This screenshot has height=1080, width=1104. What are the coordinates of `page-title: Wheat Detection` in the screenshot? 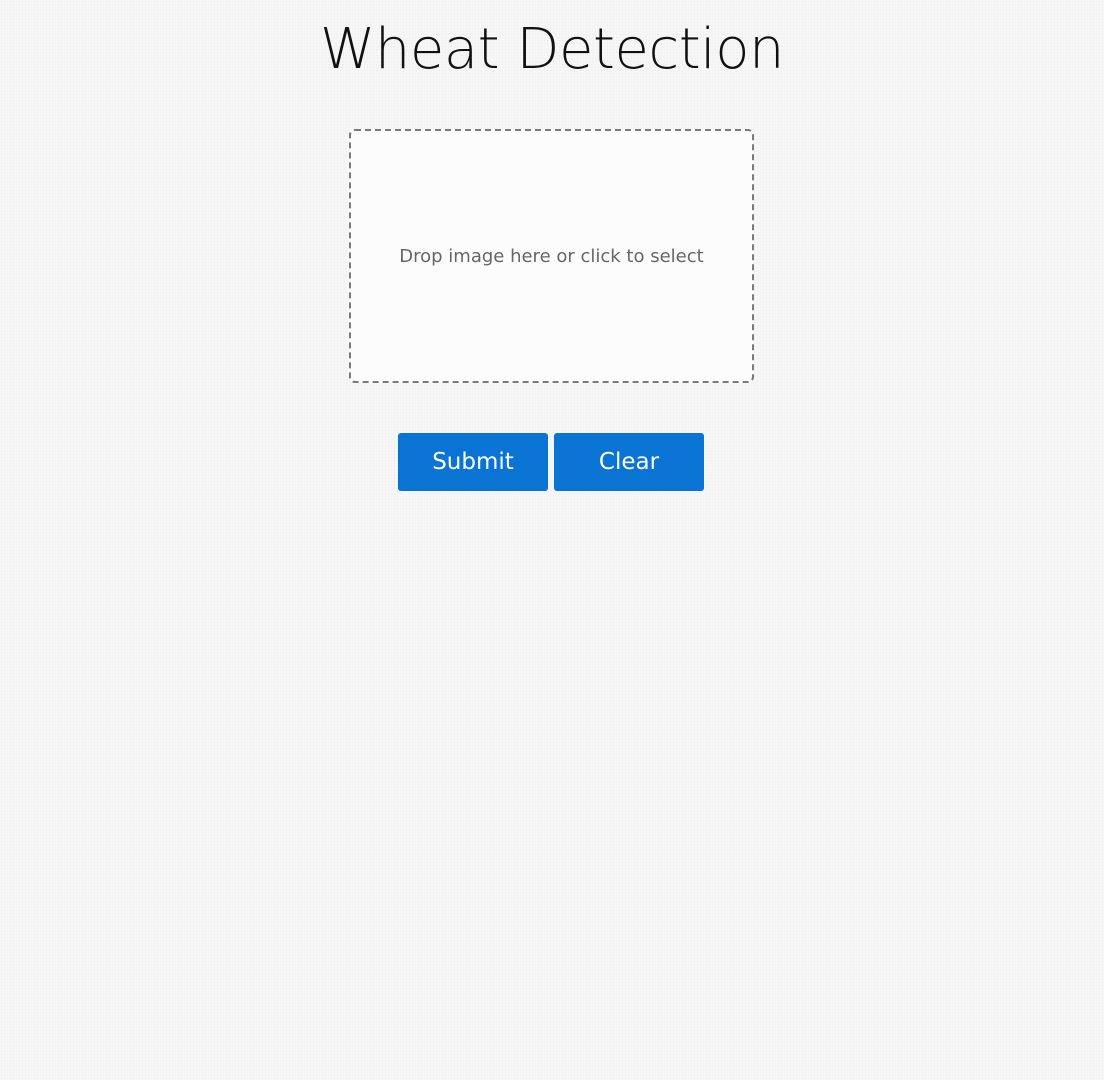 It's located at (552, 49).